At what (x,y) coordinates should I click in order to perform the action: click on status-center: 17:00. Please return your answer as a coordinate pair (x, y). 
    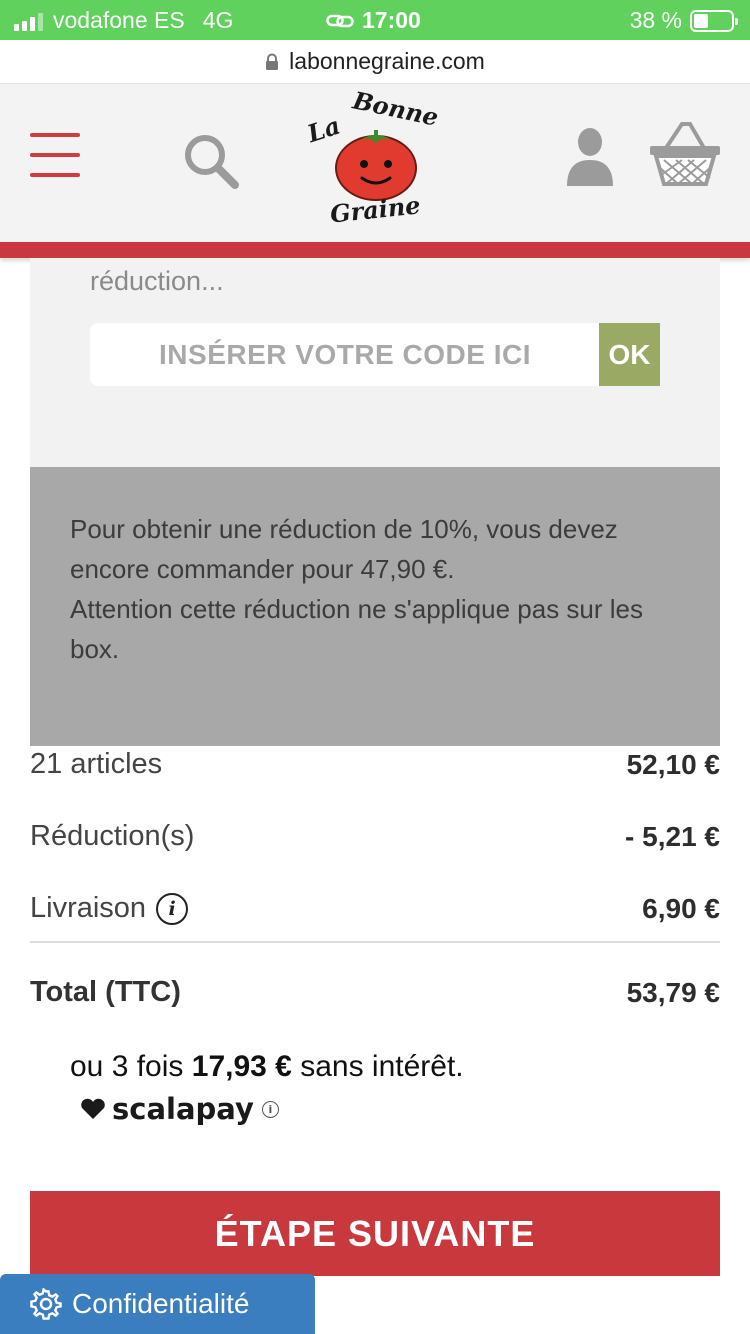
    Looking at the image, I should click on (373, 20).